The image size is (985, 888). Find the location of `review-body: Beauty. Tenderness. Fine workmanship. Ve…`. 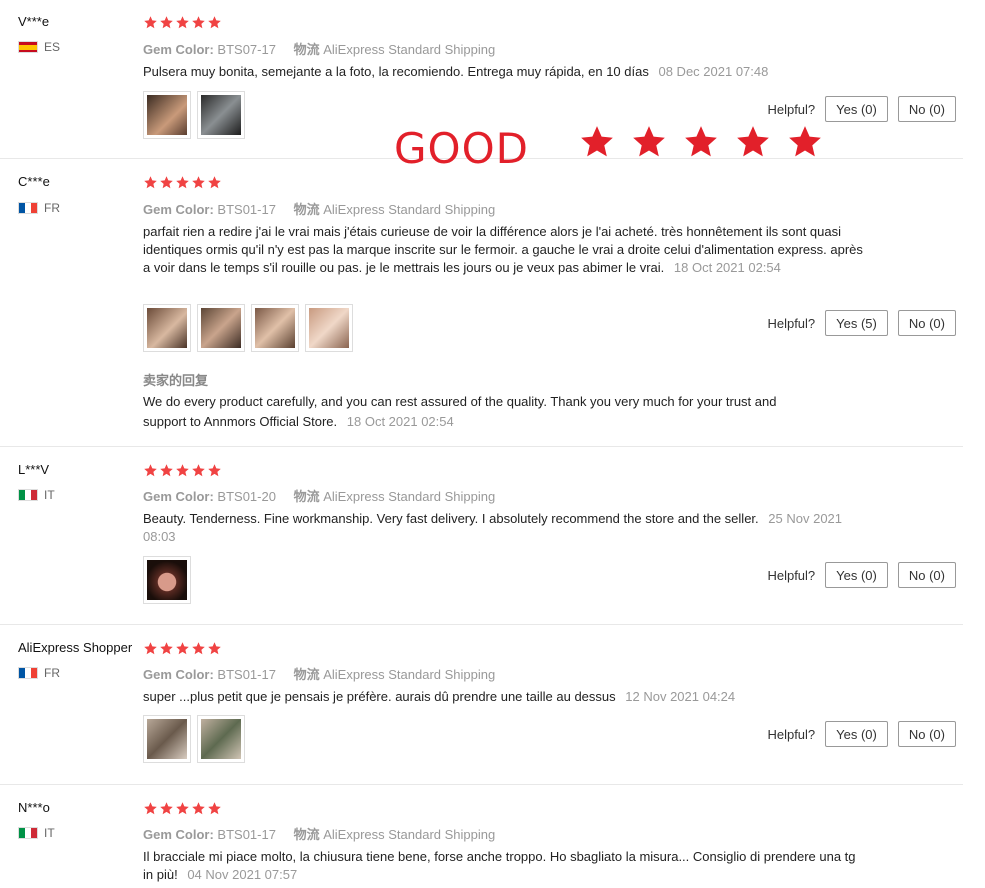

review-body: Beauty. Tenderness. Fine workmanship. Ve… is located at coordinates (451, 518).